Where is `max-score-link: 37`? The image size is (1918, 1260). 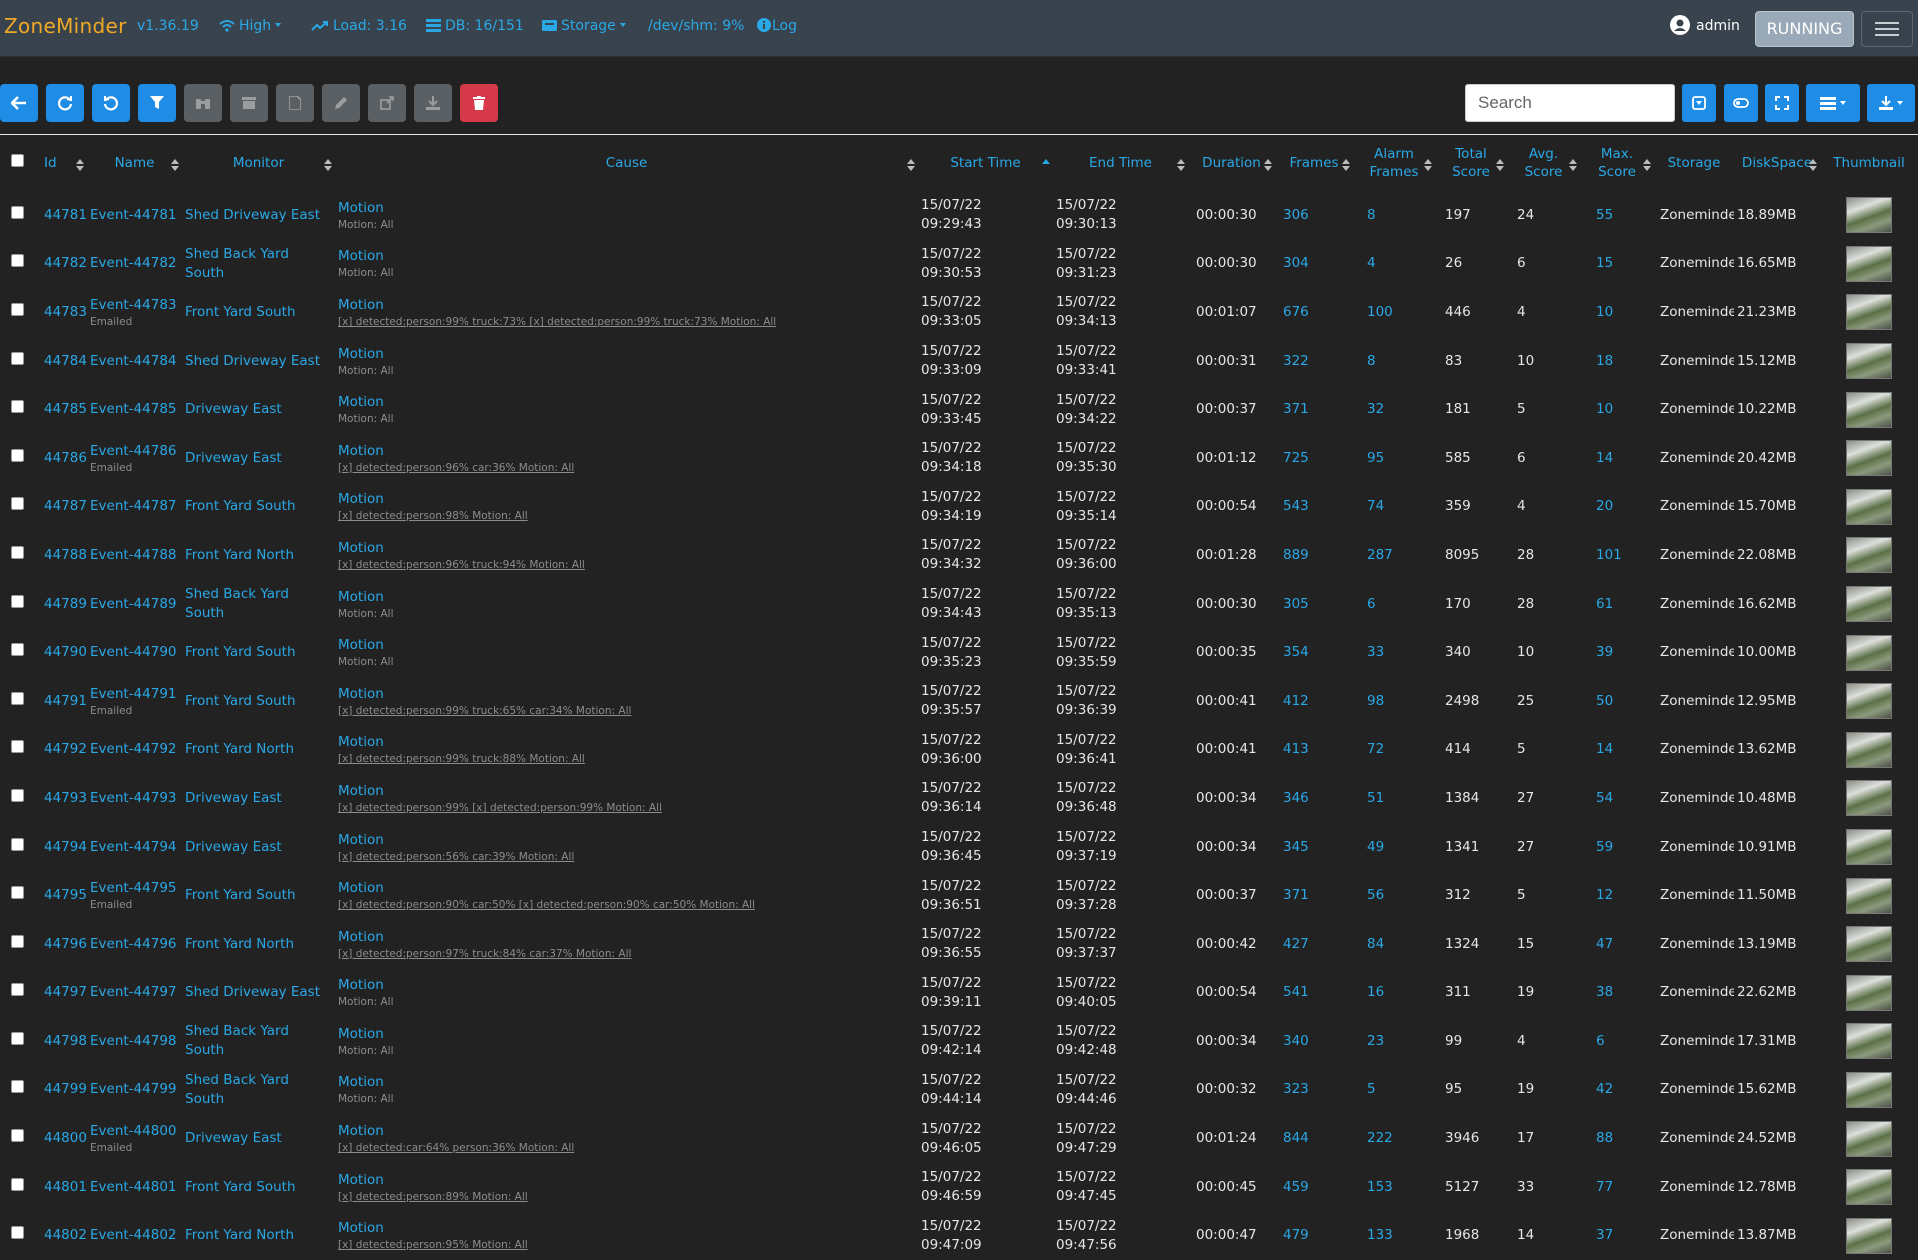
max-score-link: 37 is located at coordinates (1604, 1235).